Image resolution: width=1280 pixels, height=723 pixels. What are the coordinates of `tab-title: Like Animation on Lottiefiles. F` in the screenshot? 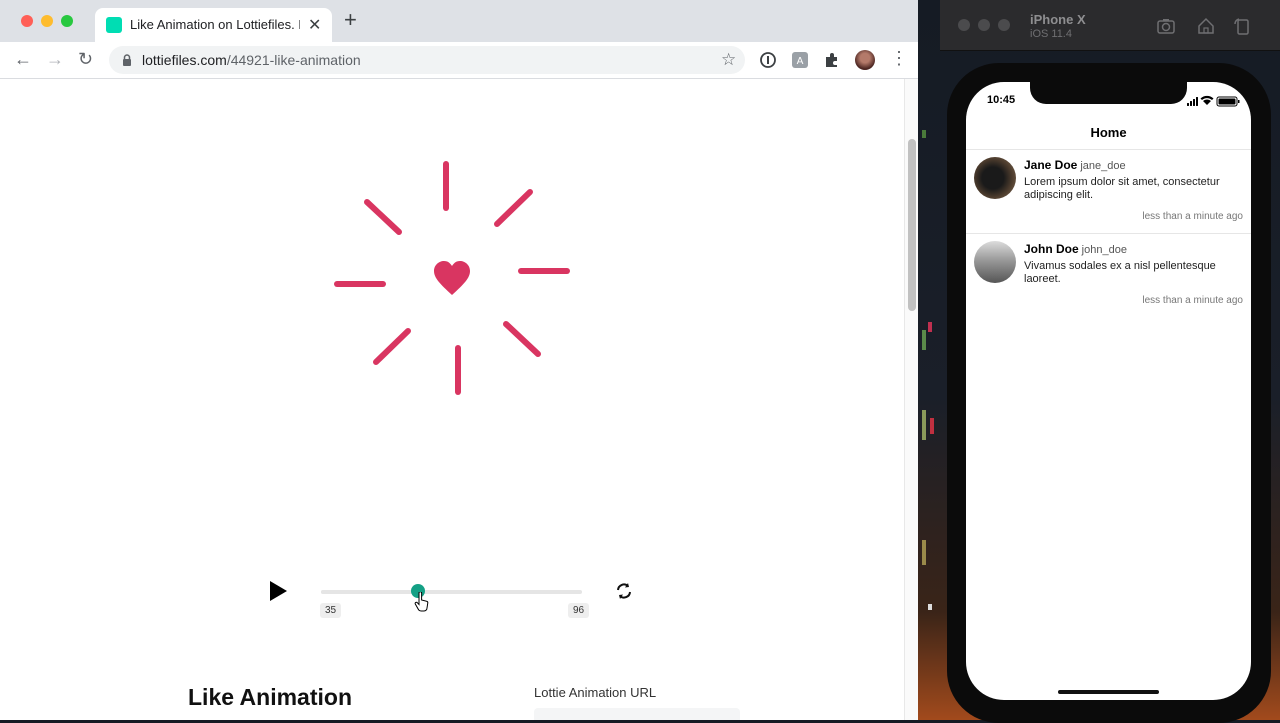 It's located at (215, 24).